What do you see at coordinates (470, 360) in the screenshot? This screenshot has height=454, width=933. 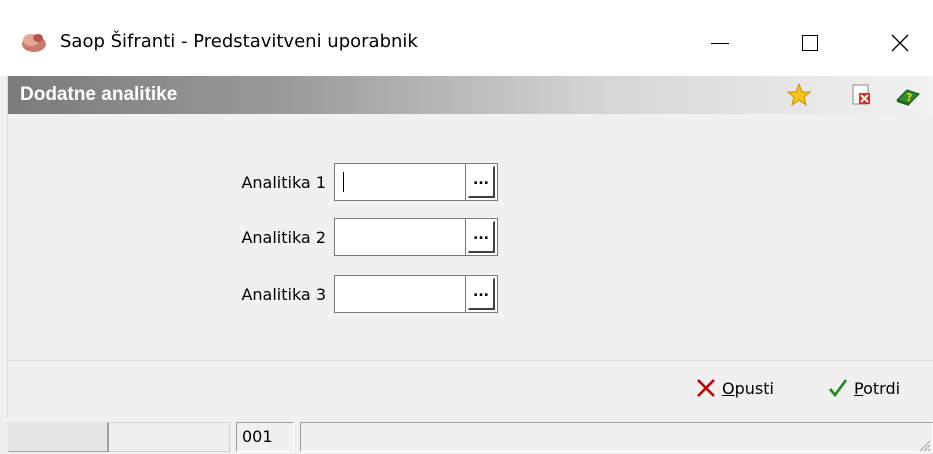 I see `divider` at bounding box center [470, 360].